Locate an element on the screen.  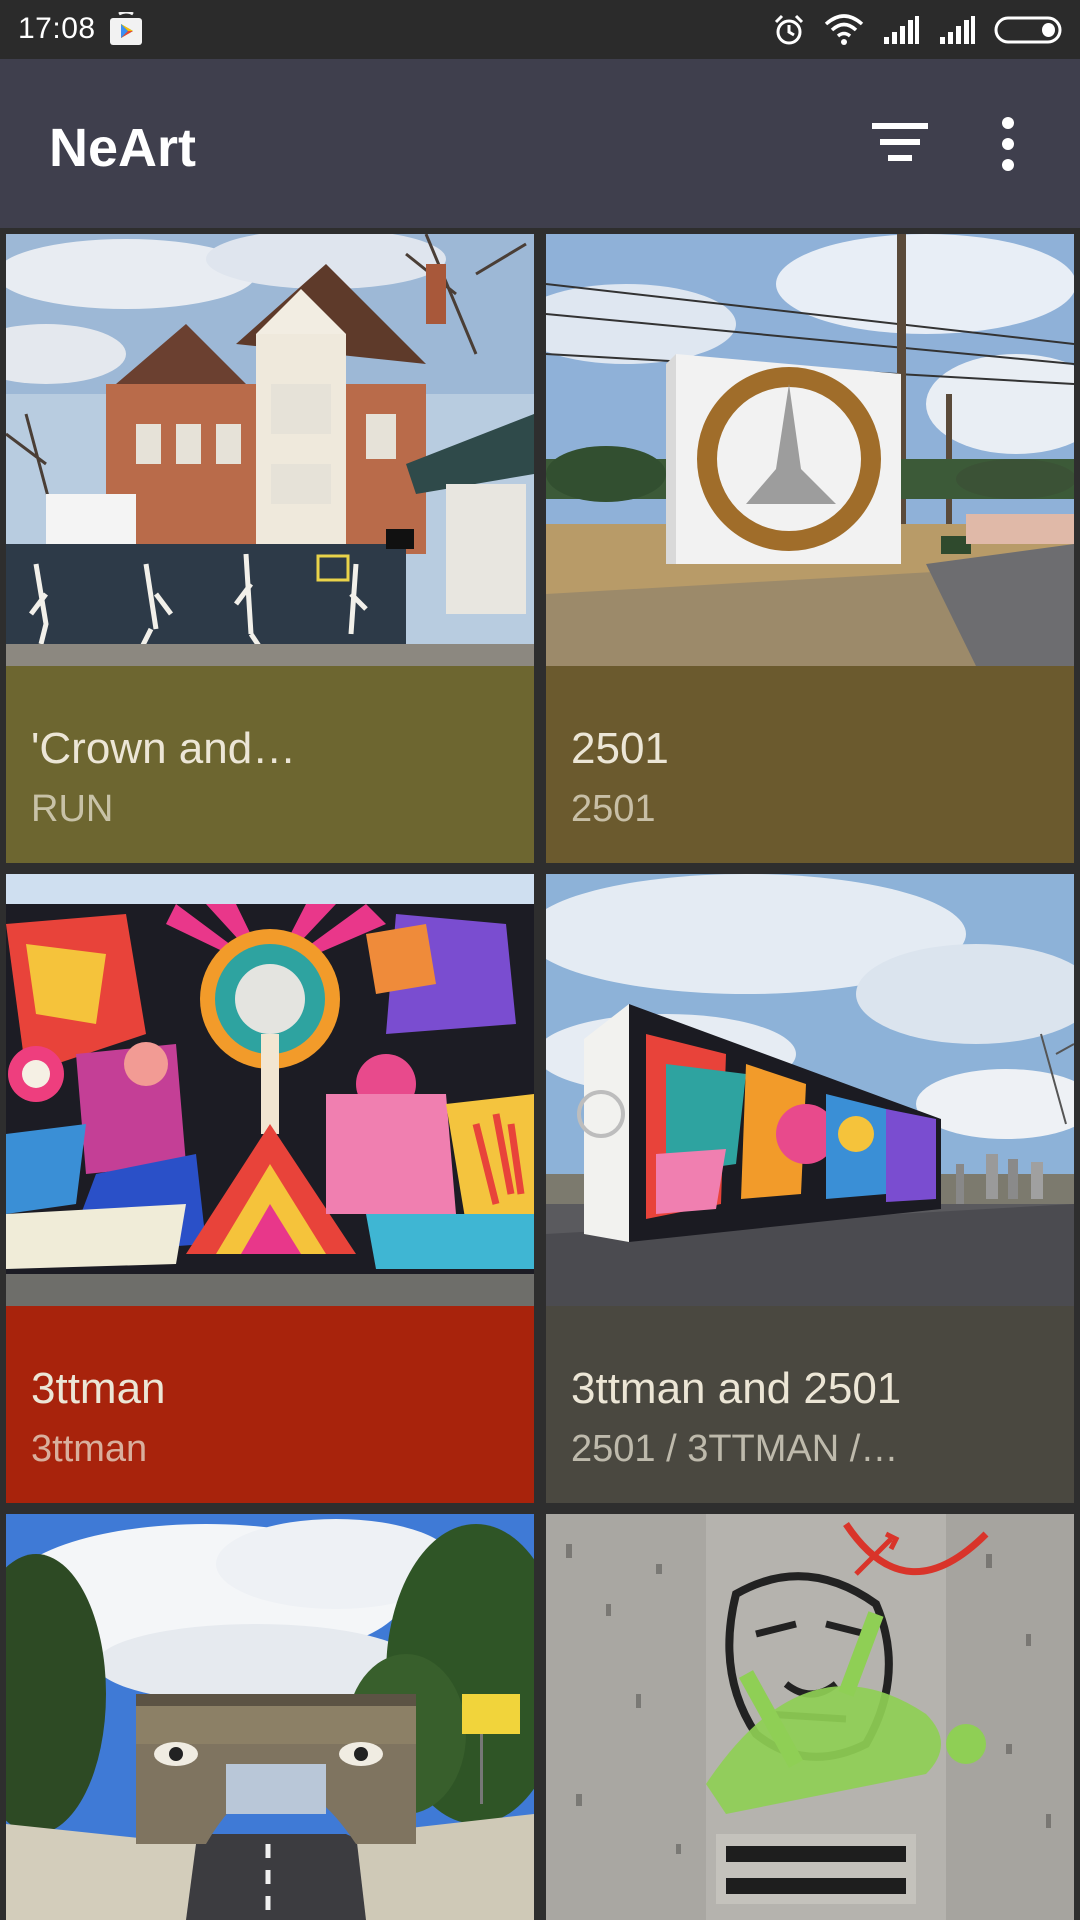
card-caption: 2501 2501 is located at coordinates (810, 764).